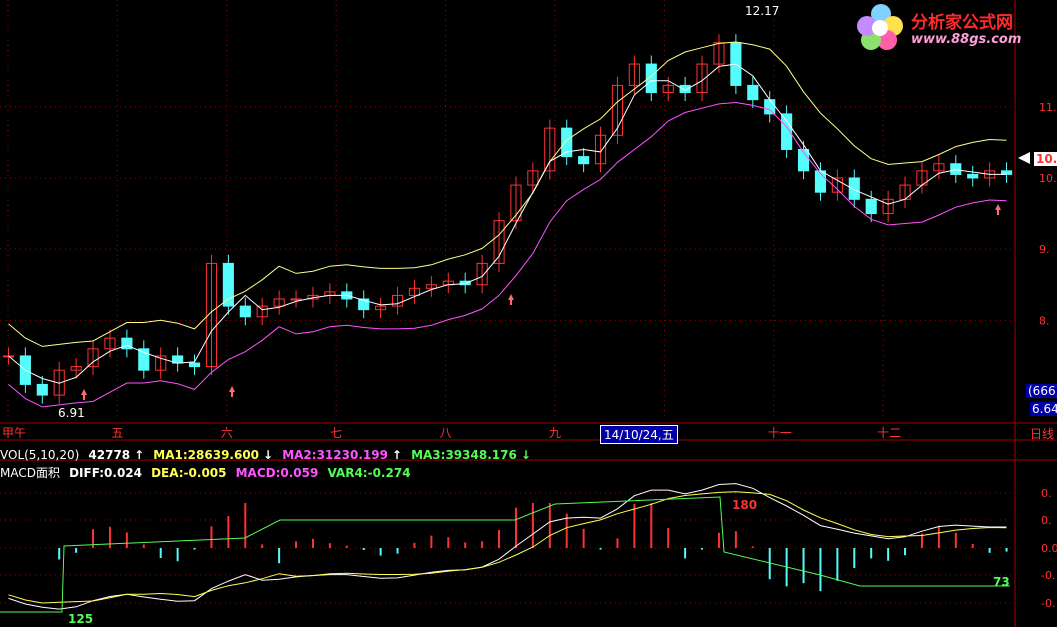  What do you see at coordinates (889, 433) in the screenshot?
I see `x-tick-label: 十二` at bounding box center [889, 433].